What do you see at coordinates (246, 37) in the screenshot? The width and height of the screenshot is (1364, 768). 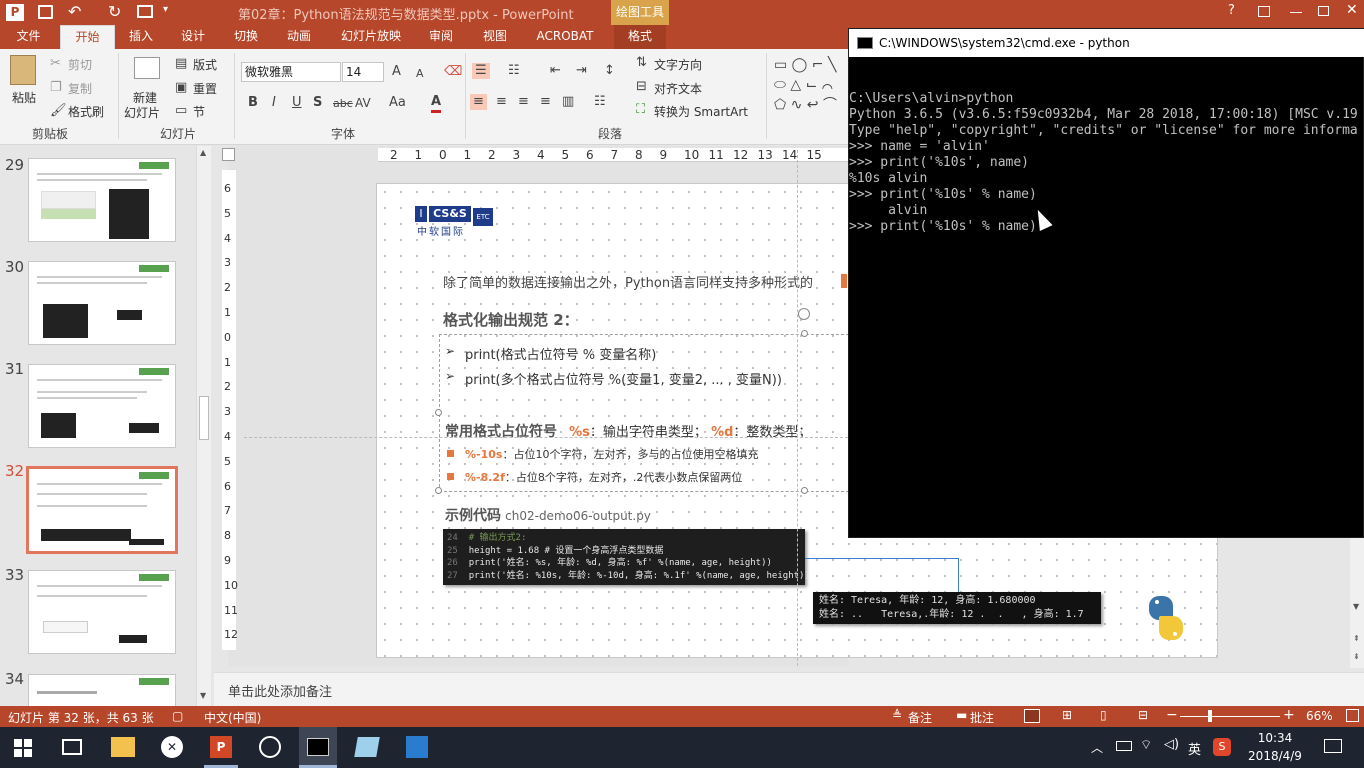 I see `tab-transitions: 切换` at bounding box center [246, 37].